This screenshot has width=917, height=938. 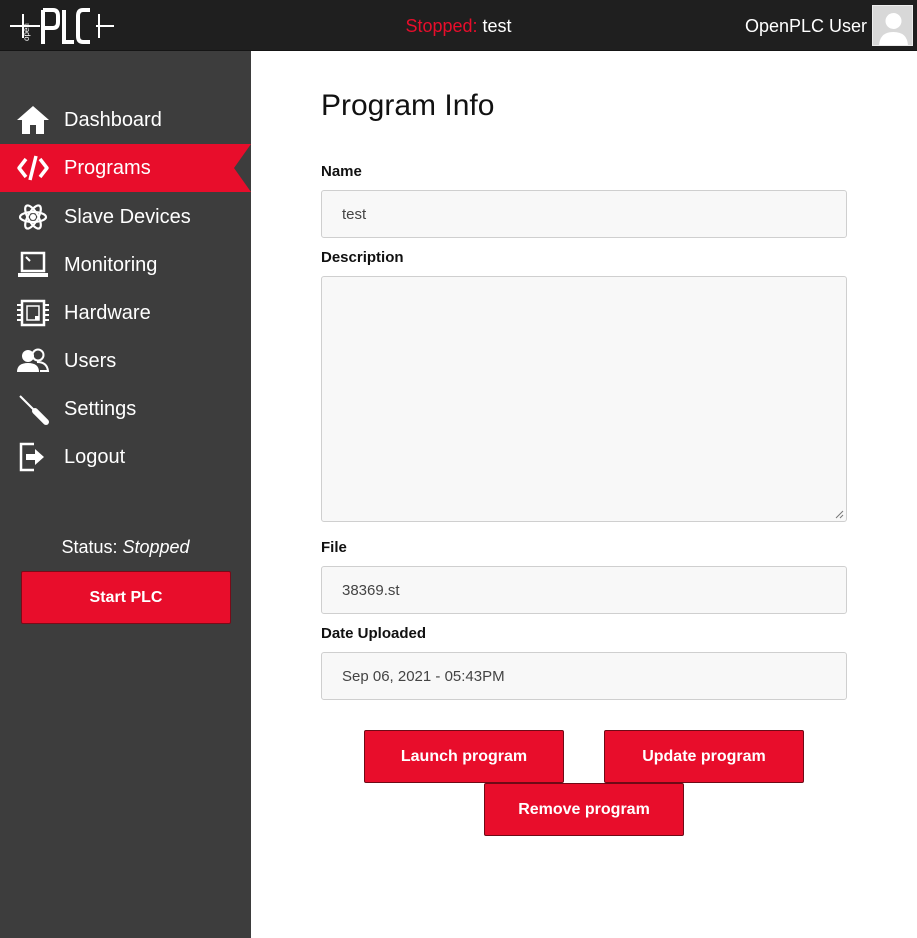 I want to click on remove-program-button: Remove program, so click(x=584, y=809).